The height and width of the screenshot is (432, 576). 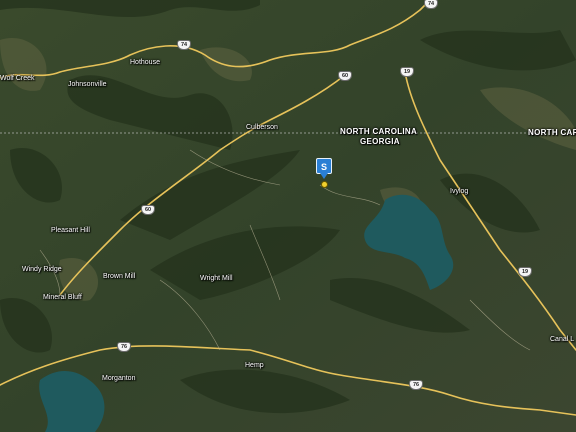 I want to click on route-shield-60-north: 60, so click(x=345, y=76).